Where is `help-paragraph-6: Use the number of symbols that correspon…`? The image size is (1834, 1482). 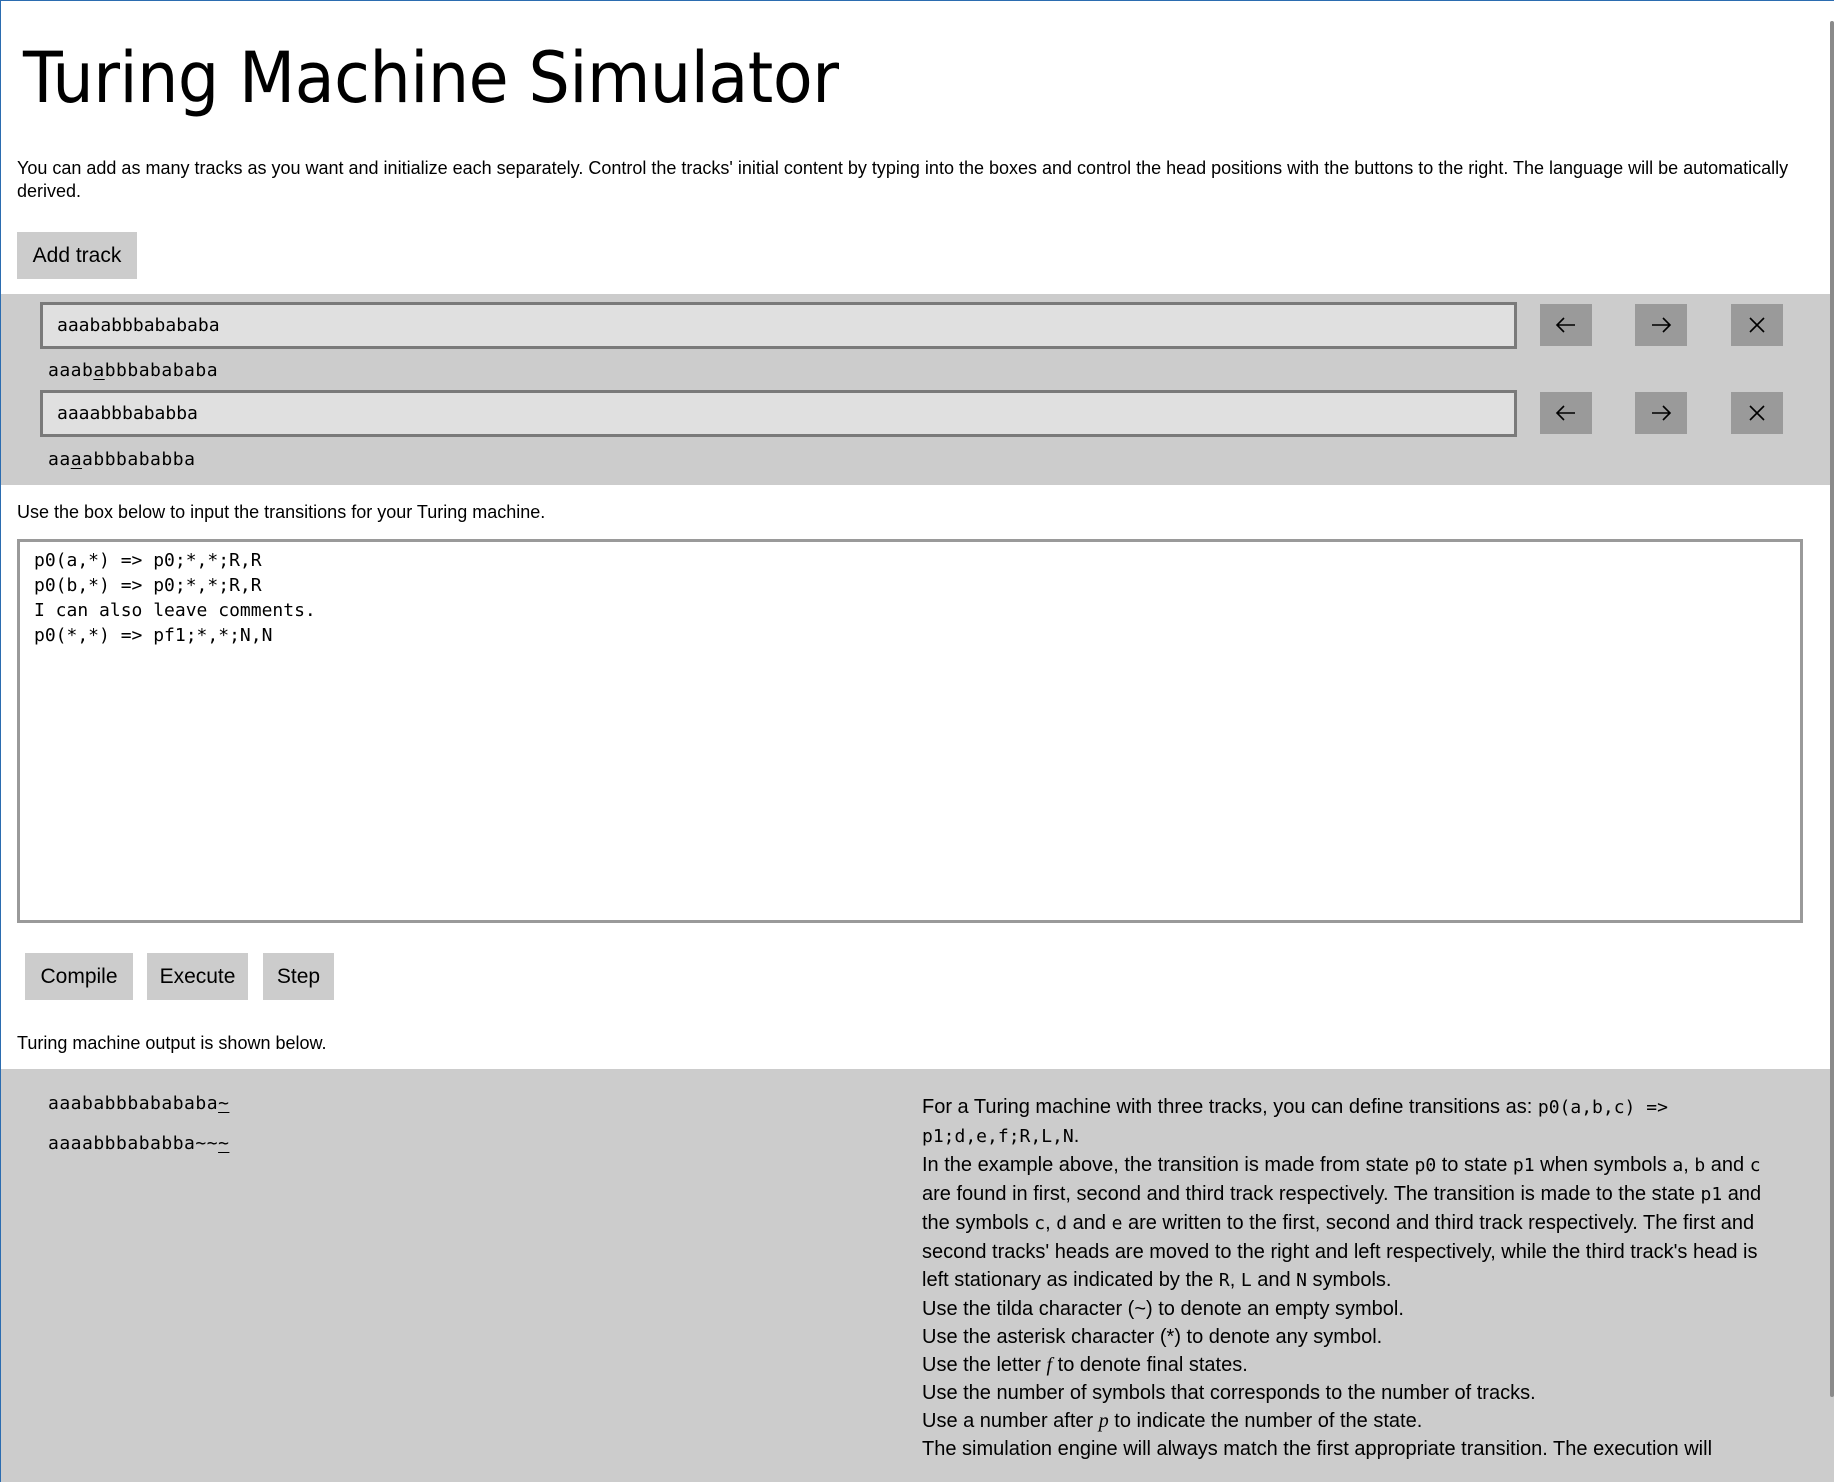 help-paragraph-6: Use the number of symbols that correspon… is located at coordinates (1229, 1393).